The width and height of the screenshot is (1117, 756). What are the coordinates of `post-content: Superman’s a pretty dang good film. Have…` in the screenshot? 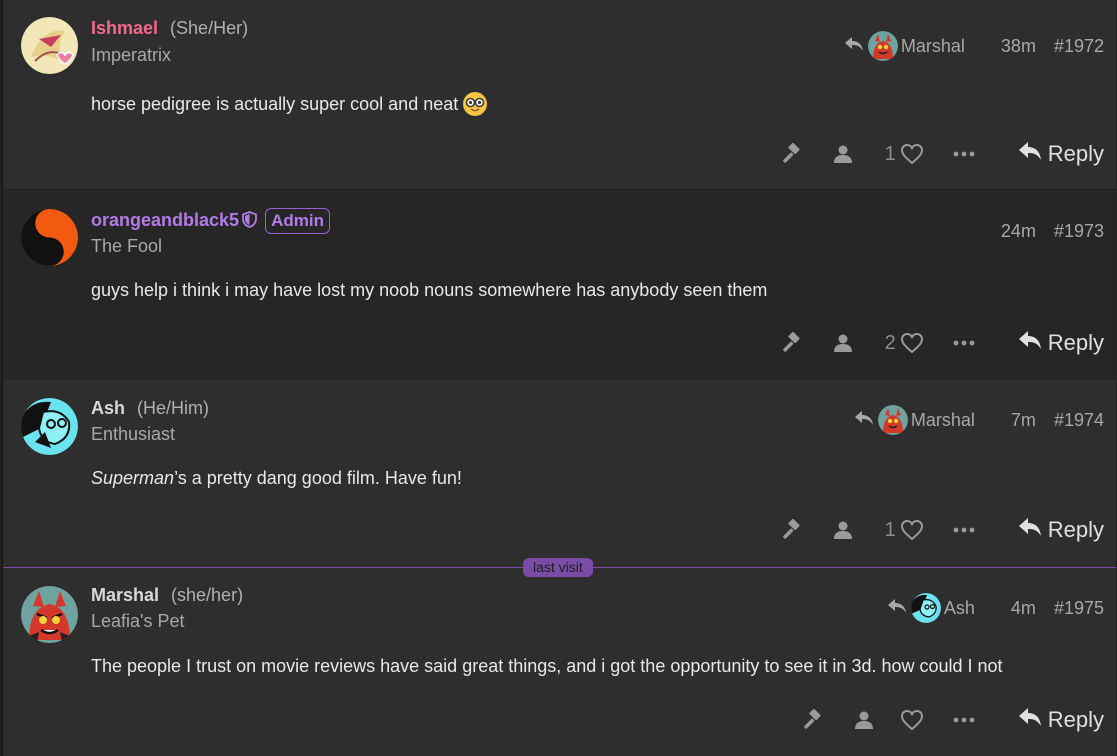 It's located at (276, 478).